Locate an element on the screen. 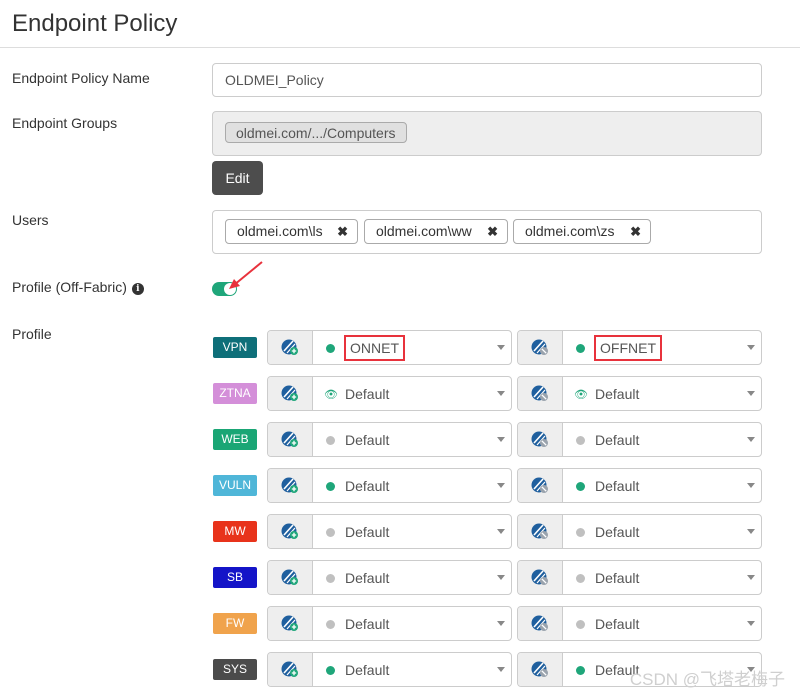 The image size is (800, 693). profile-row-vuln: VULN Default Default is located at coordinates (488, 486).